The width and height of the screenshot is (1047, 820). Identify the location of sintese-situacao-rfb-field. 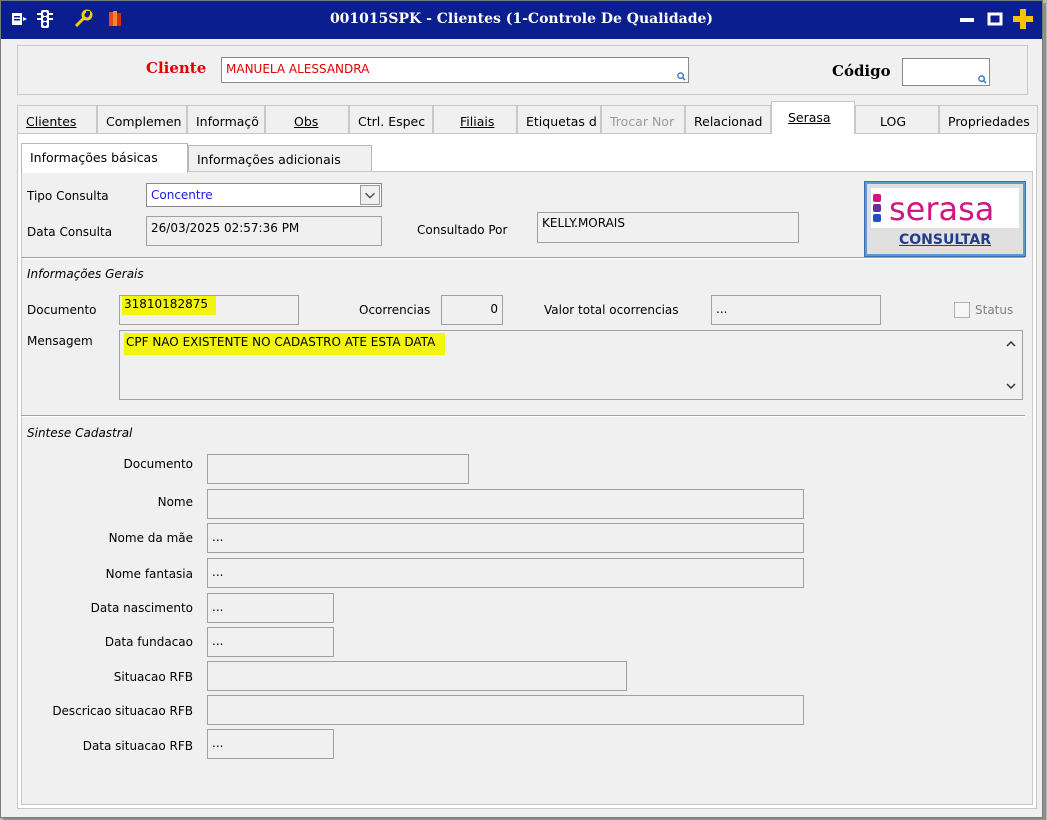
(417, 676).